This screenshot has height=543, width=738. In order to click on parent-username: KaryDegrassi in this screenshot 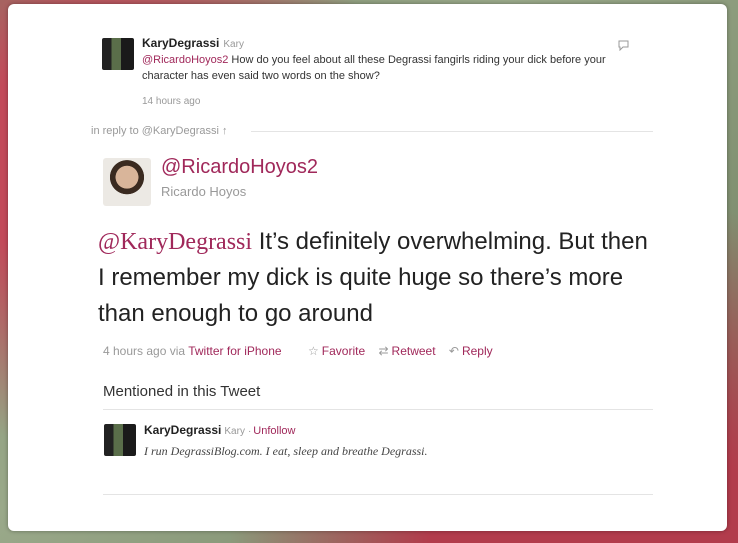, I will do `click(180, 43)`.